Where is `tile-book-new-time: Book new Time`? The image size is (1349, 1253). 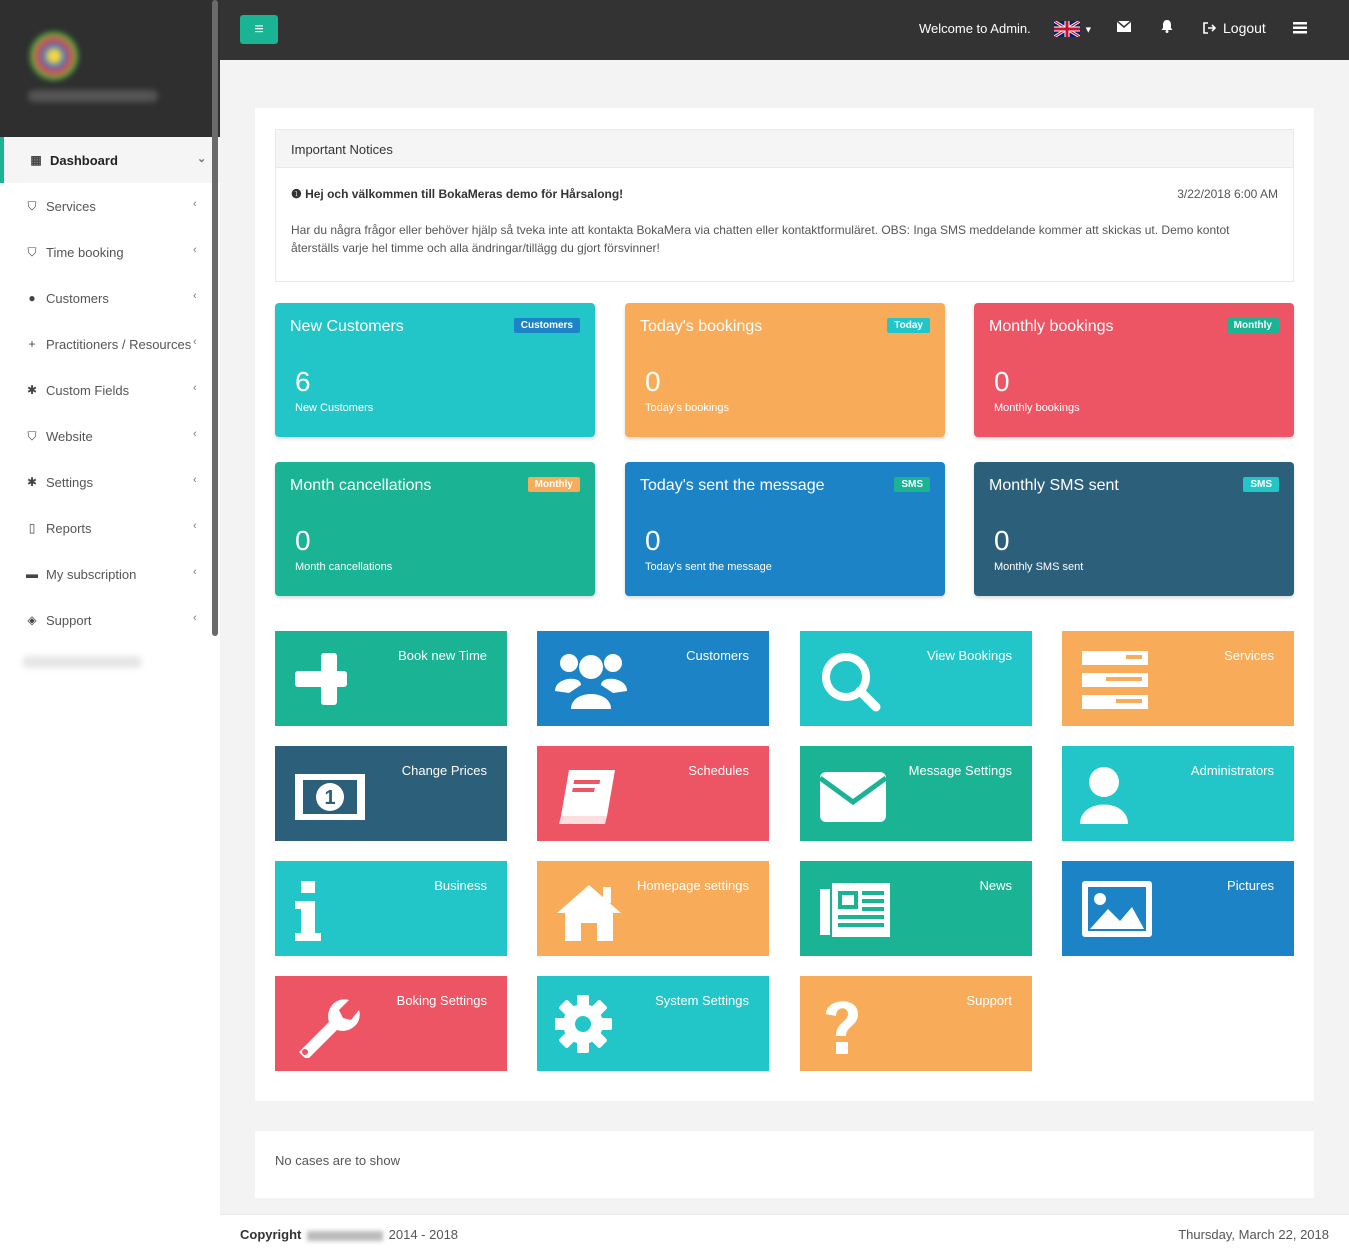 tile-book-new-time: Book new Time is located at coordinates (391, 678).